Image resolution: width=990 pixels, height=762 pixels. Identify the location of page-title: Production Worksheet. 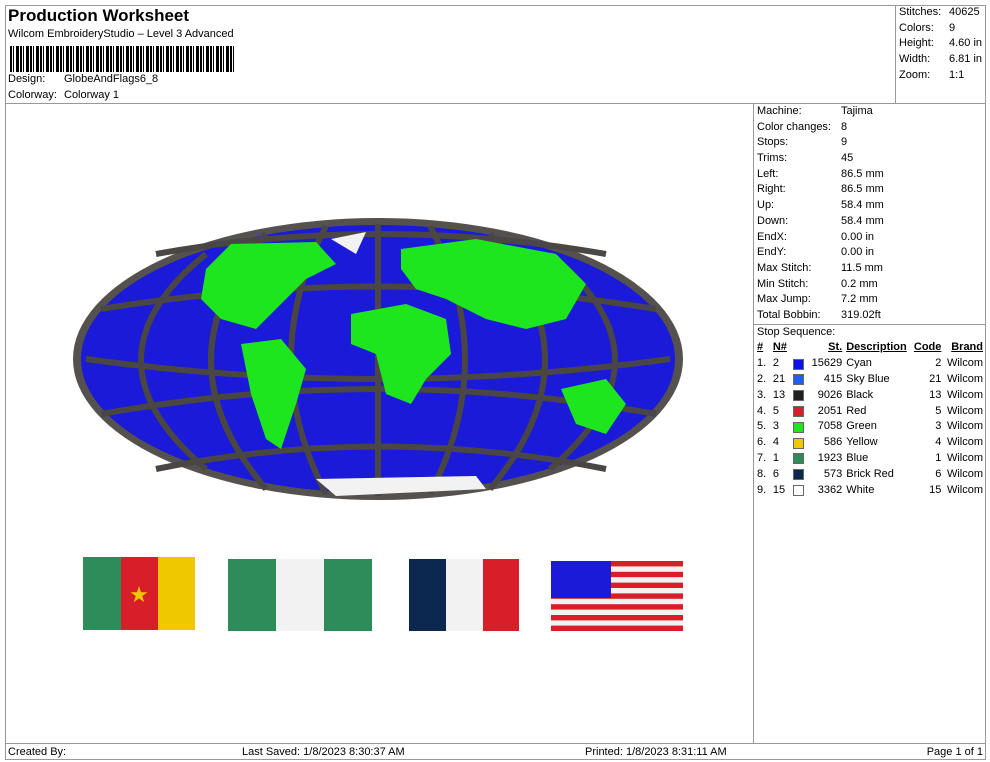
(99, 15).